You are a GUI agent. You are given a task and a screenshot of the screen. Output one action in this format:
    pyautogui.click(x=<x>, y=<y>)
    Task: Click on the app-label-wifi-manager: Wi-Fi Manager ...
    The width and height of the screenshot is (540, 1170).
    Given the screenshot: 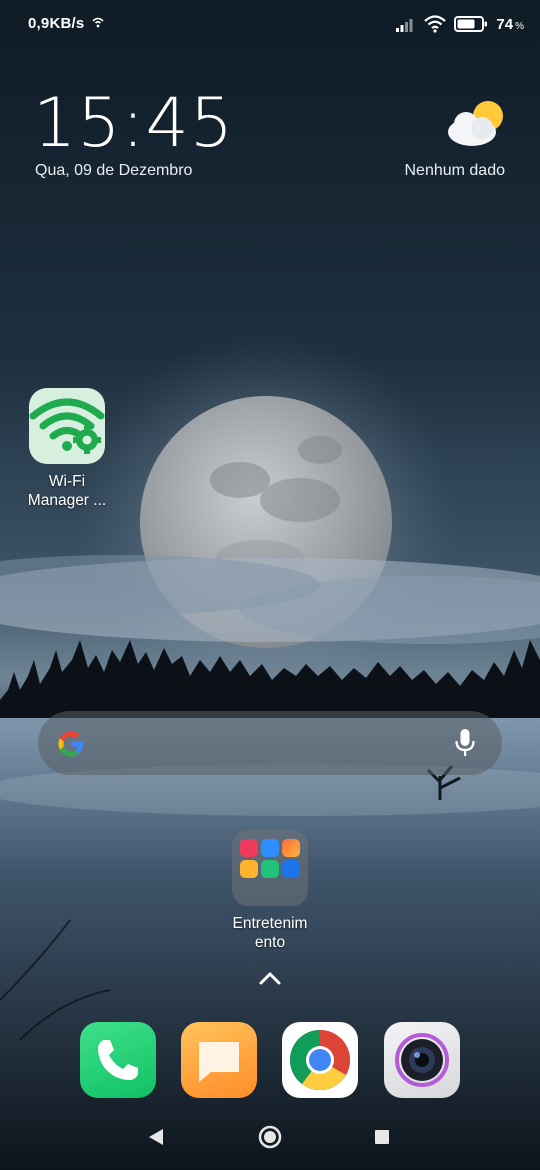 What is the action you would take?
    pyautogui.click(x=67, y=491)
    